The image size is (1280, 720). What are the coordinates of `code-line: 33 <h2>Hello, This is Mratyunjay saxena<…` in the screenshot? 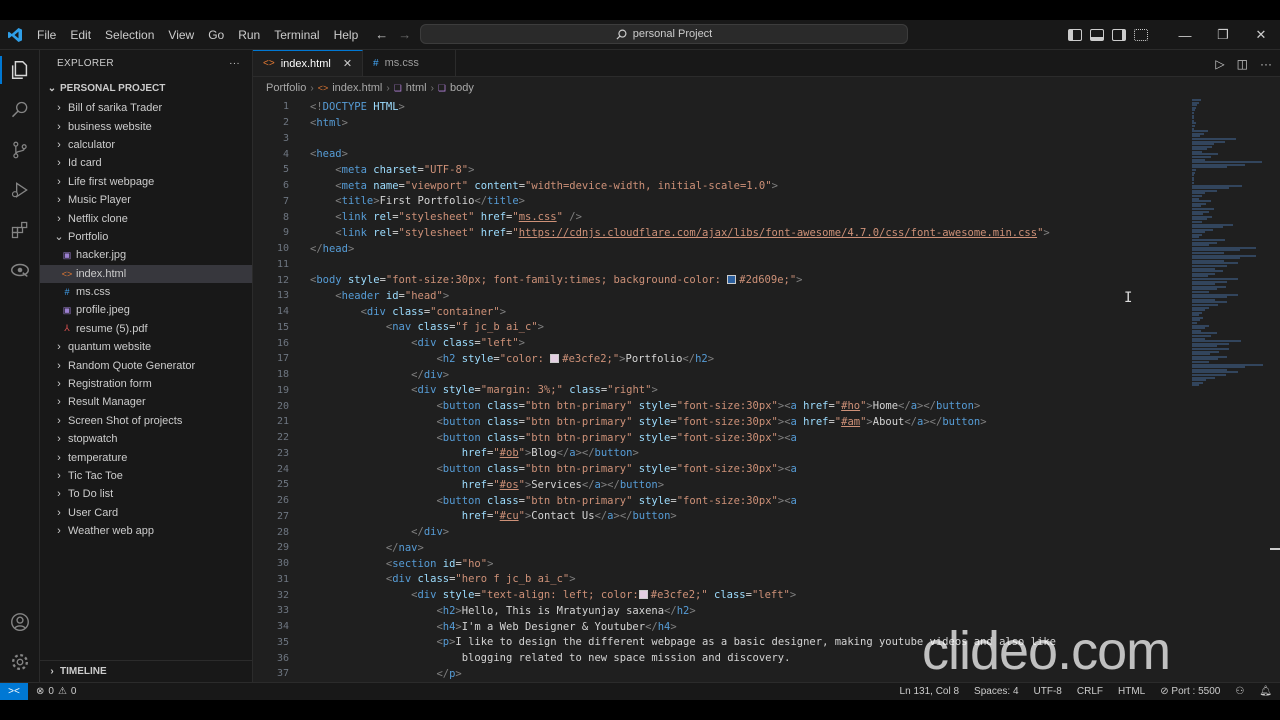 It's located at (723, 611).